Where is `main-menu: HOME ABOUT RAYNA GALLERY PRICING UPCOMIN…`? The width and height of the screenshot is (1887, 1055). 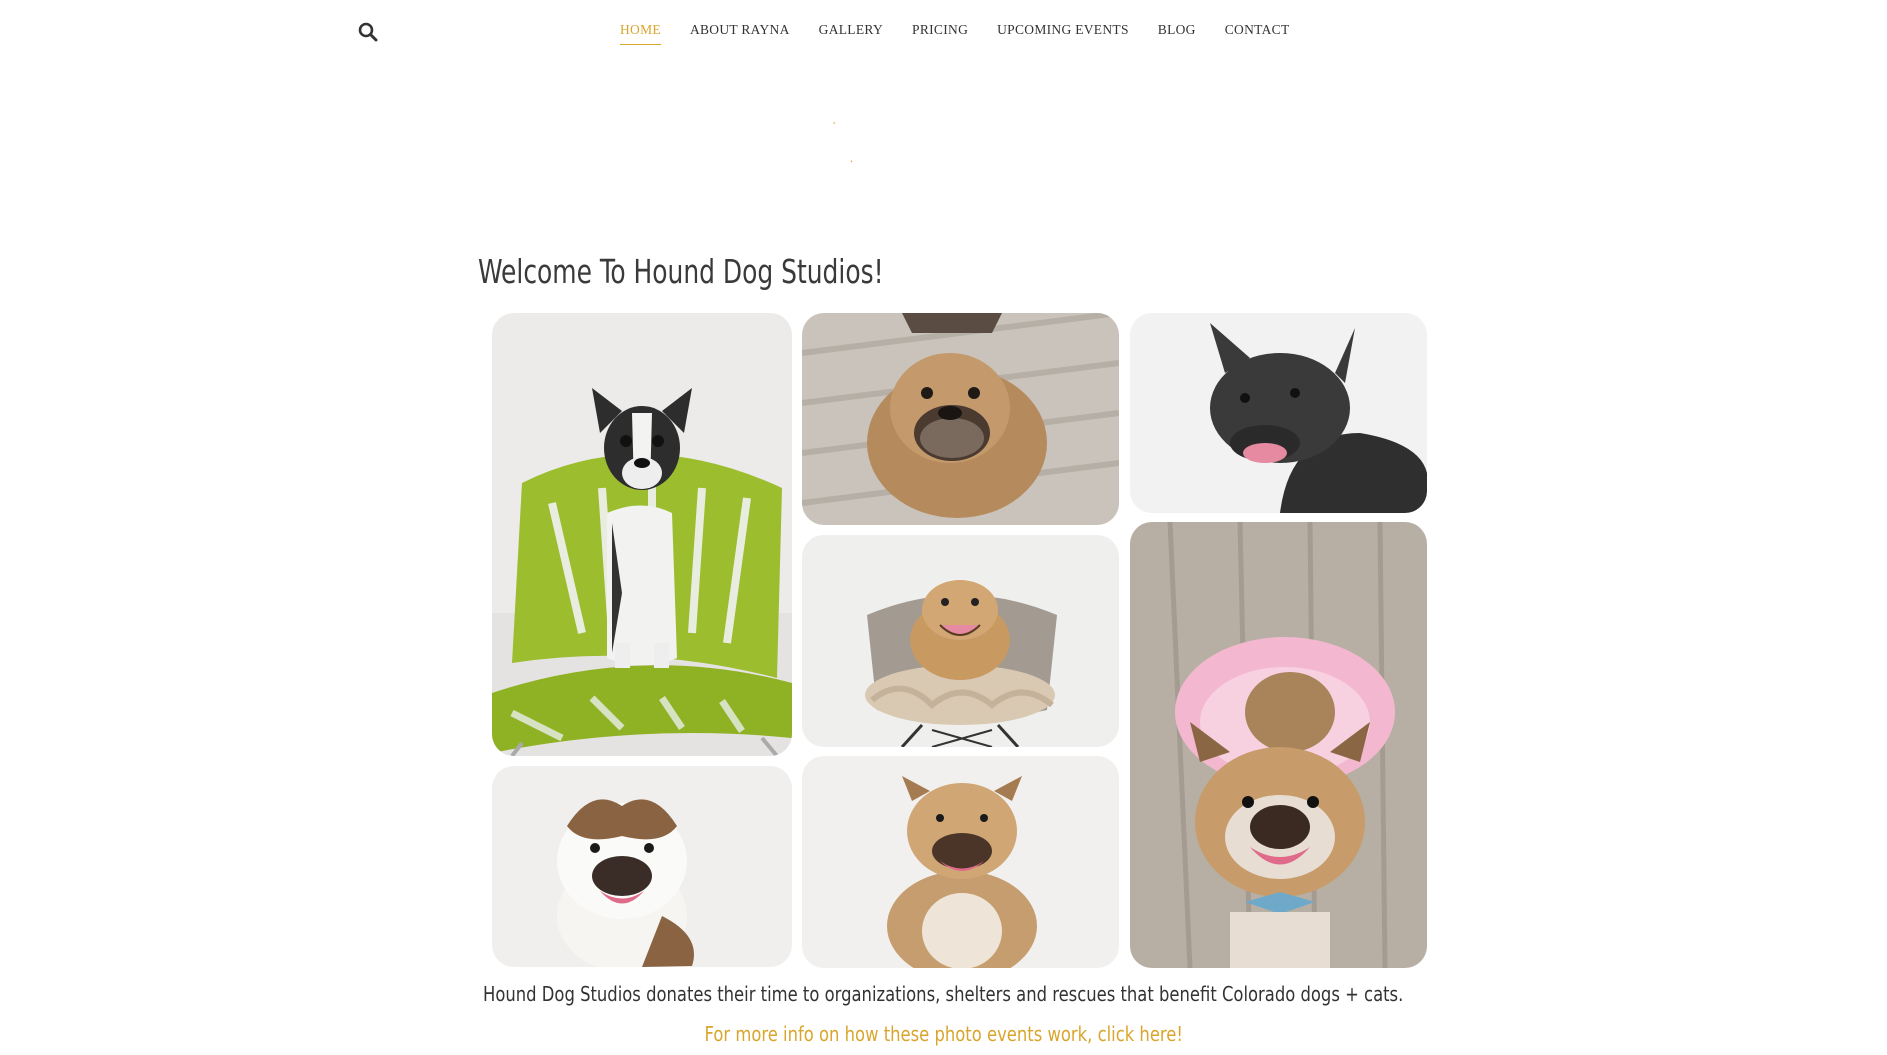
main-menu: HOME ABOUT RAYNA GALLERY PRICING UPCOMIN… is located at coordinates (955, 33).